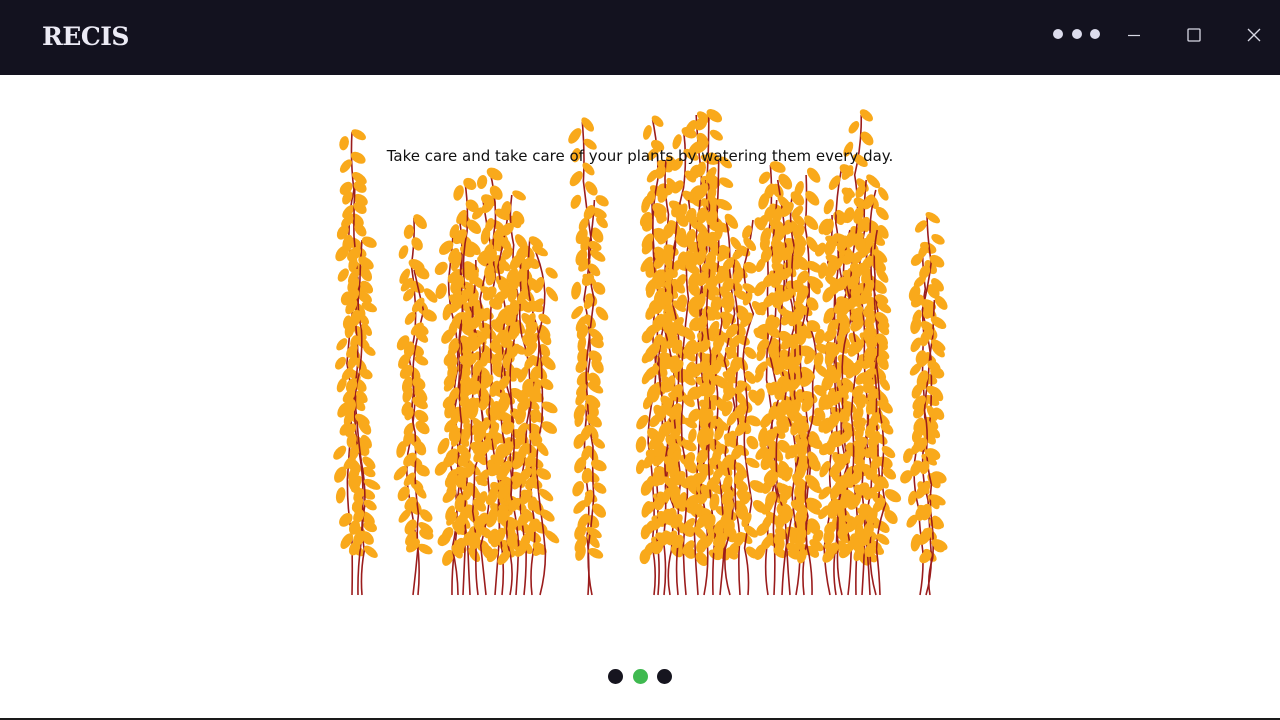 The image size is (1280, 720). I want to click on minimize-icon, so click(1134, 35).